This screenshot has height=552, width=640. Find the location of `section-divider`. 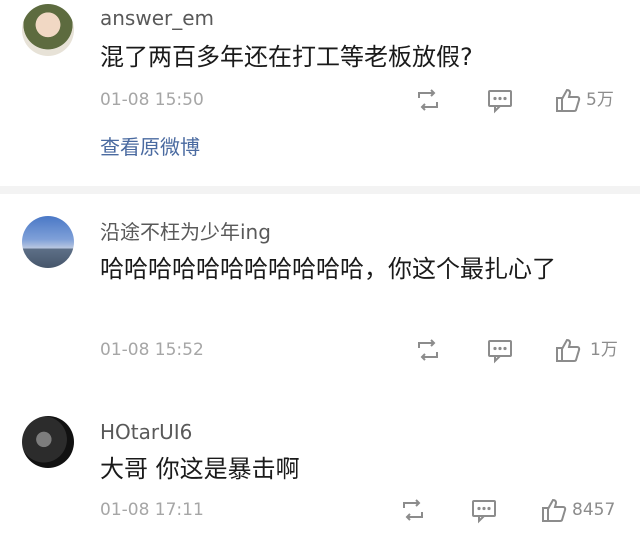

section-divider is located at coordinates (320, 190).